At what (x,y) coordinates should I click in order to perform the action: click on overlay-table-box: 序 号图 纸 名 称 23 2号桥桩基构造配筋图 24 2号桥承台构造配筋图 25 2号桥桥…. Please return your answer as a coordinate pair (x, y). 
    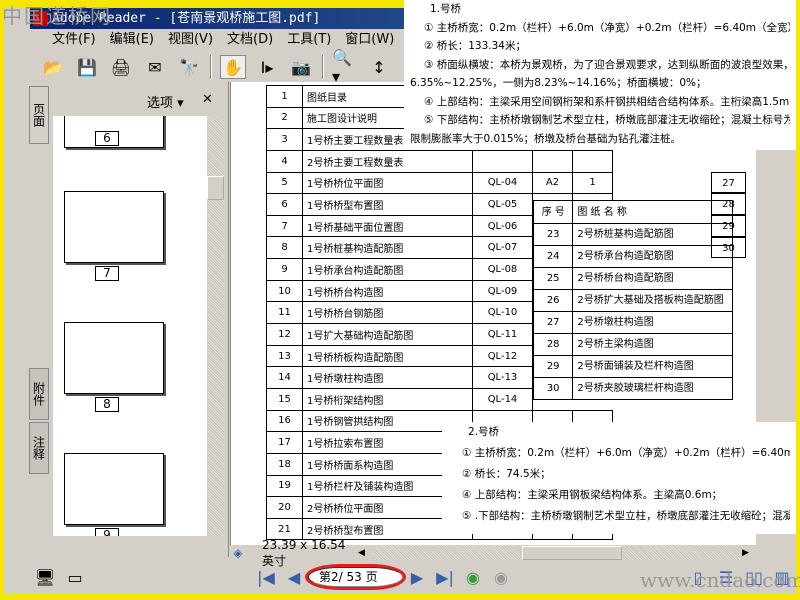
    Looking at the image, I should click on (632, 305).